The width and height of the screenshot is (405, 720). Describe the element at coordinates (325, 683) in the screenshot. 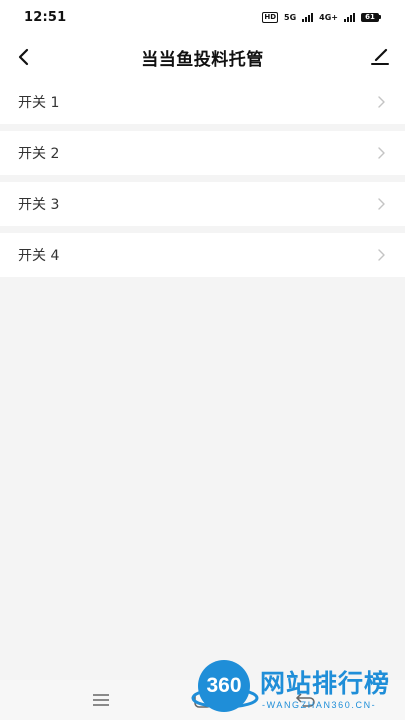

I see `watermark-text: 网站排行榜` at that location.